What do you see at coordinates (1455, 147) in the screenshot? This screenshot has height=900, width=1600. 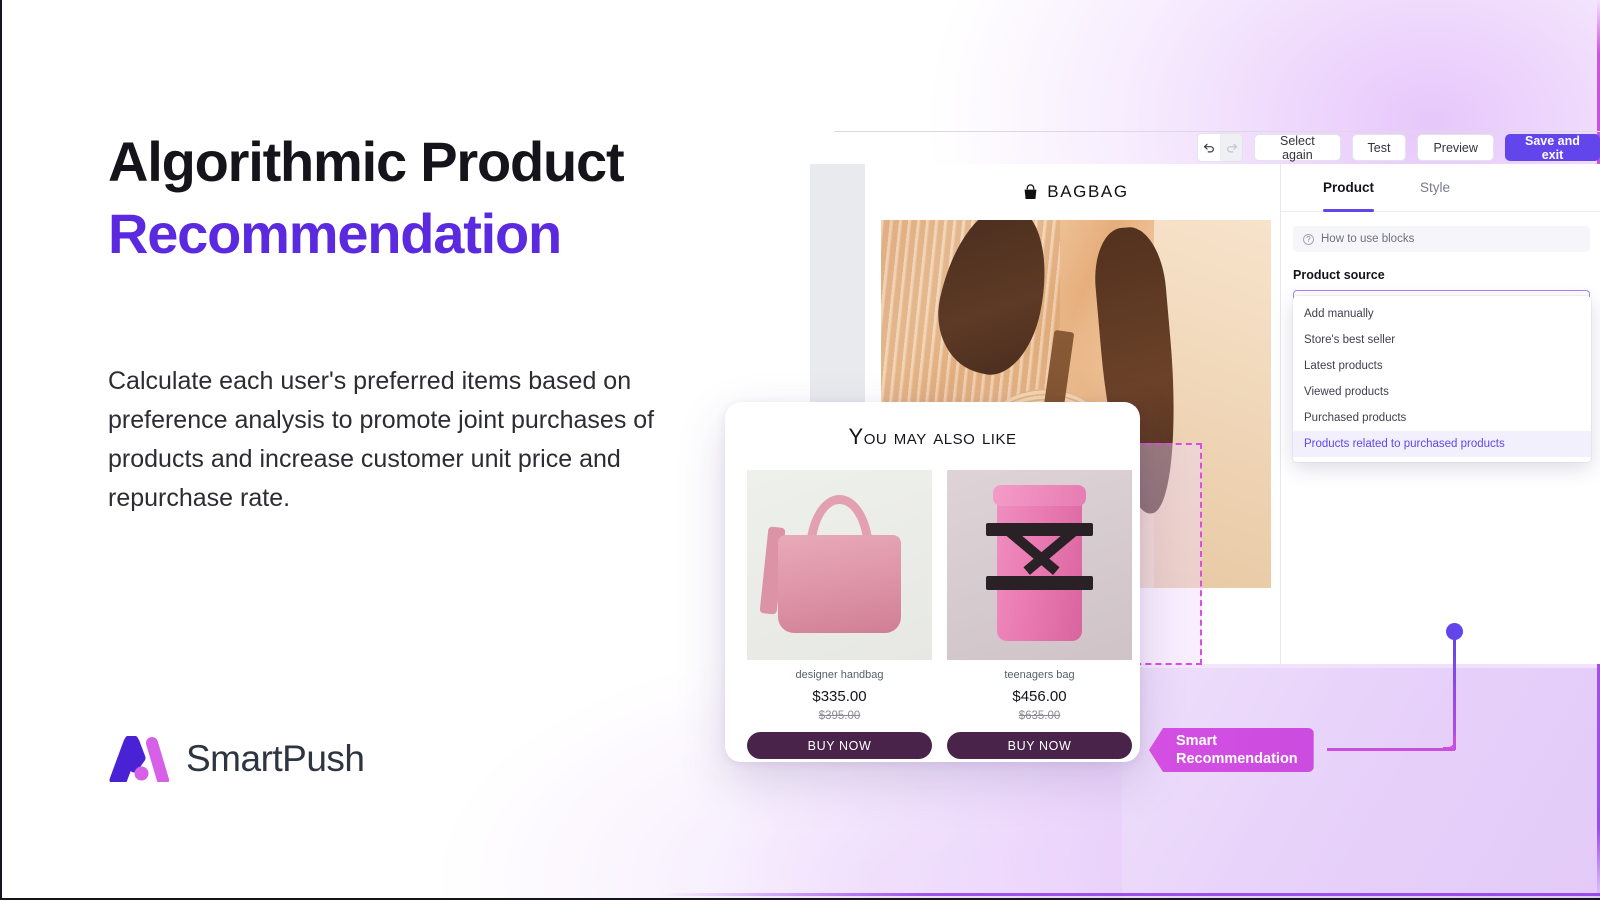 I see `preview-button: Preview` at bounding box center [1455, 147].